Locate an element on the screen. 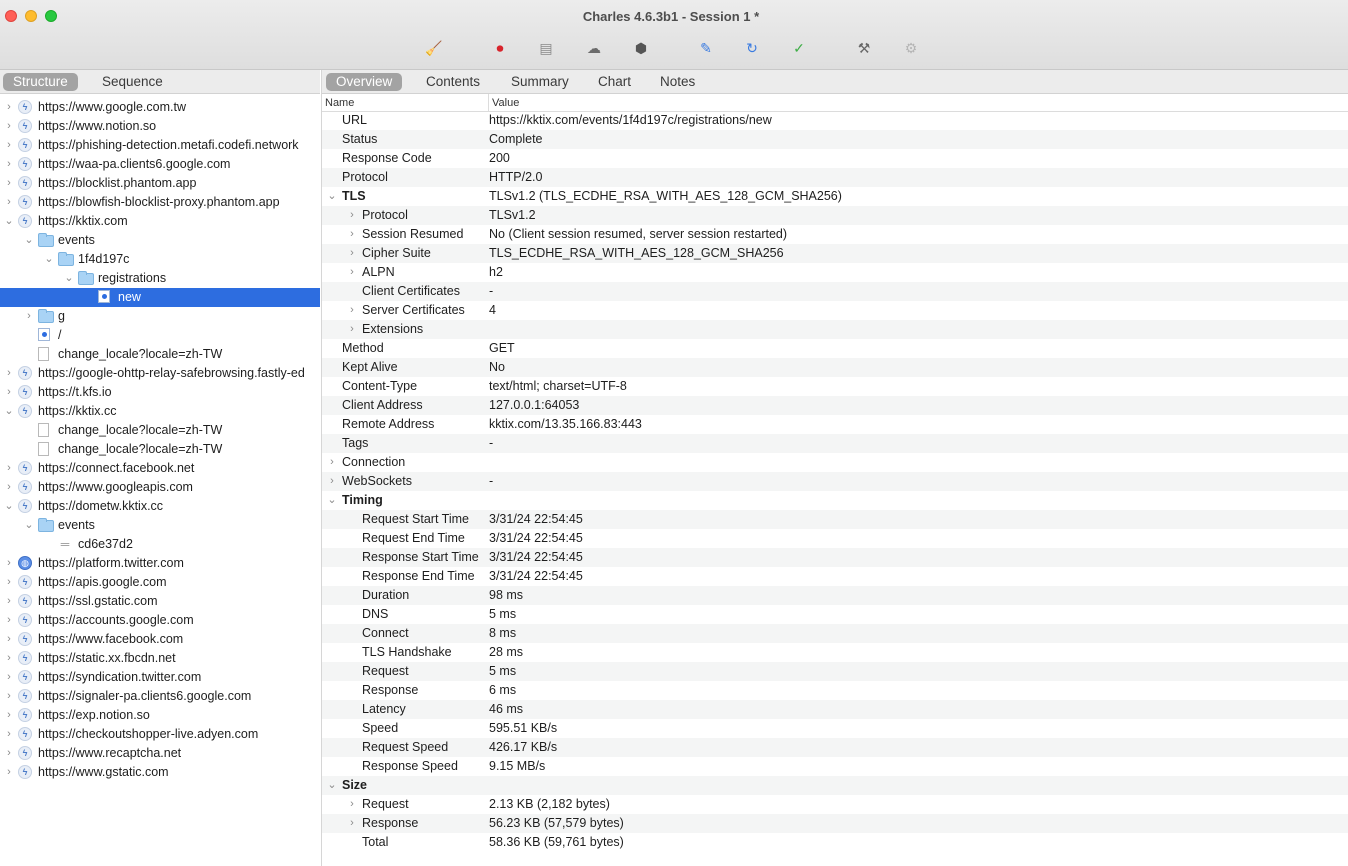 Image resolution: width=1348 pixels, height=866 pixels. tab-structure: Structure is located at coordinates (40, 82).